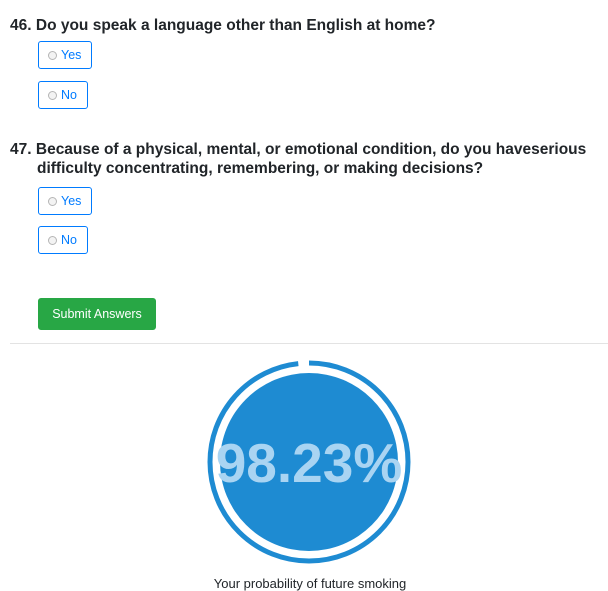 The image size is (608, 591). Describe the element at coordinates (21, 149) in the screenshot. I see `question-47-number: 47.` at that location.